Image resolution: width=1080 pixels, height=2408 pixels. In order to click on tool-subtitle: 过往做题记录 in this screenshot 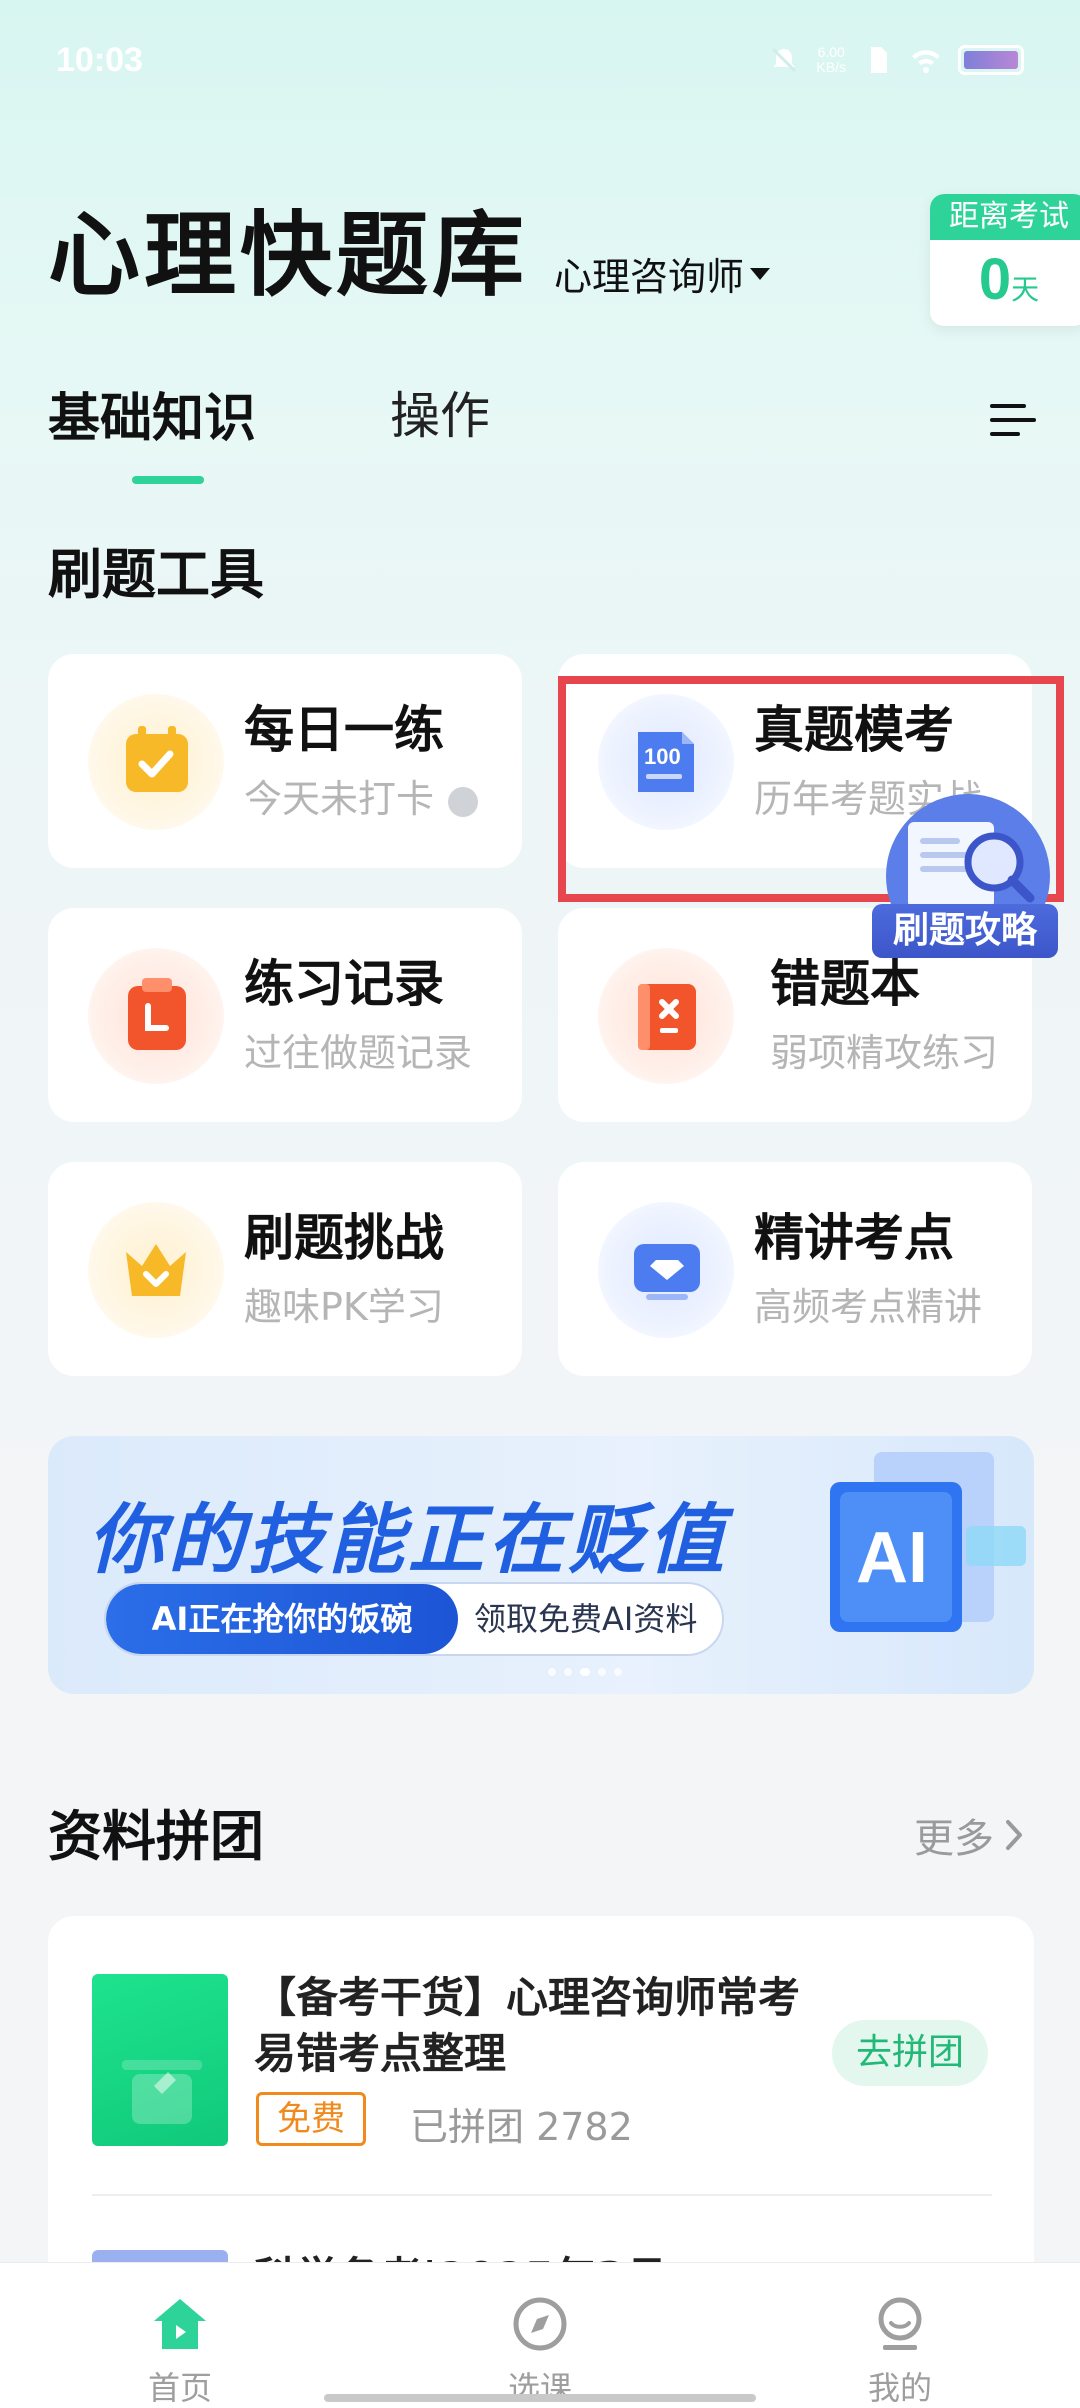, I will do `click(358, 1053)`.